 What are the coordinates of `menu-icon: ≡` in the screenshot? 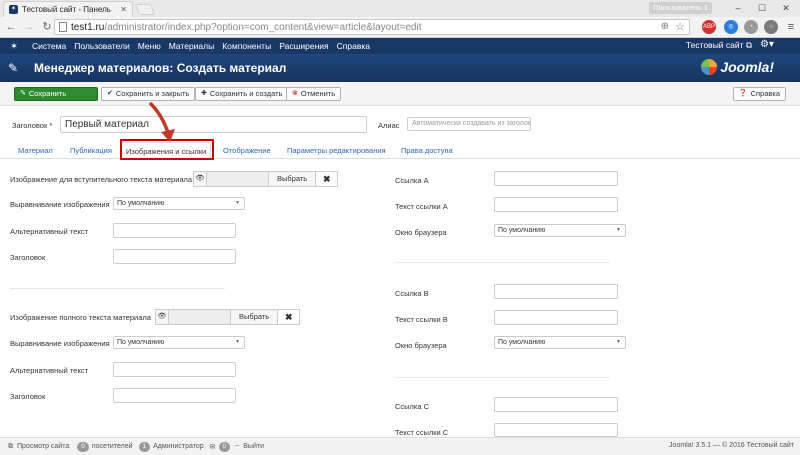 It's located at (791, 27).